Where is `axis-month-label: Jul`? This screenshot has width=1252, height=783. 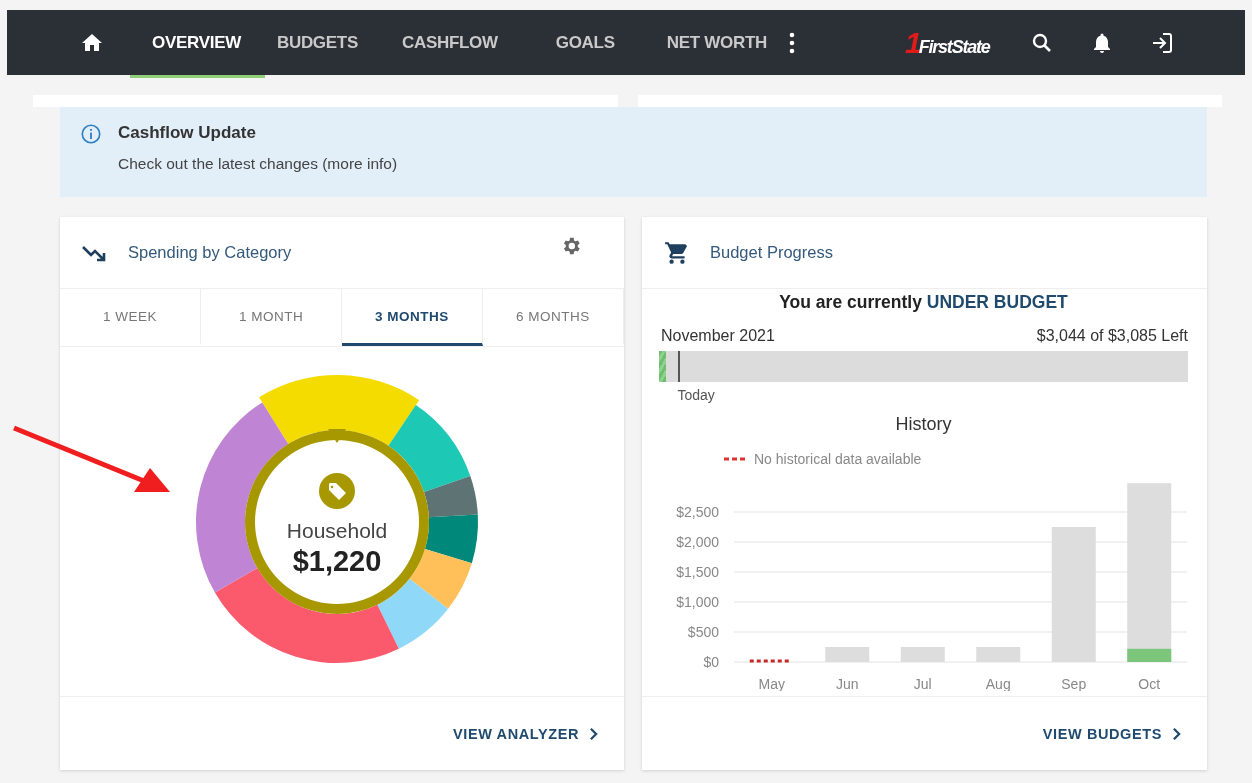
axis-month-label: Jul is located at coordinates (922, 683).